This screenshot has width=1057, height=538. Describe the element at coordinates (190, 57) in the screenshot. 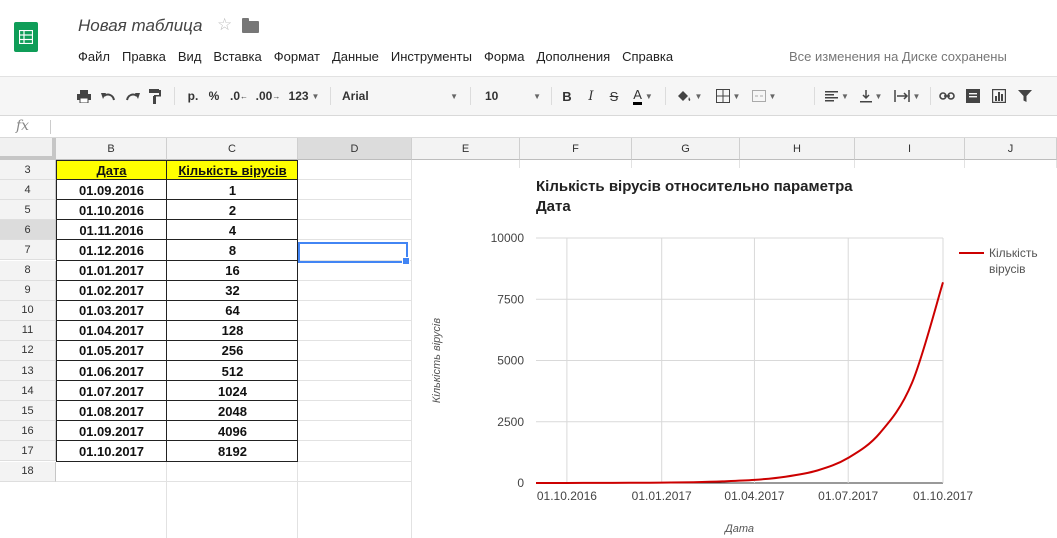

I see `menu-view: Вид` at that location.